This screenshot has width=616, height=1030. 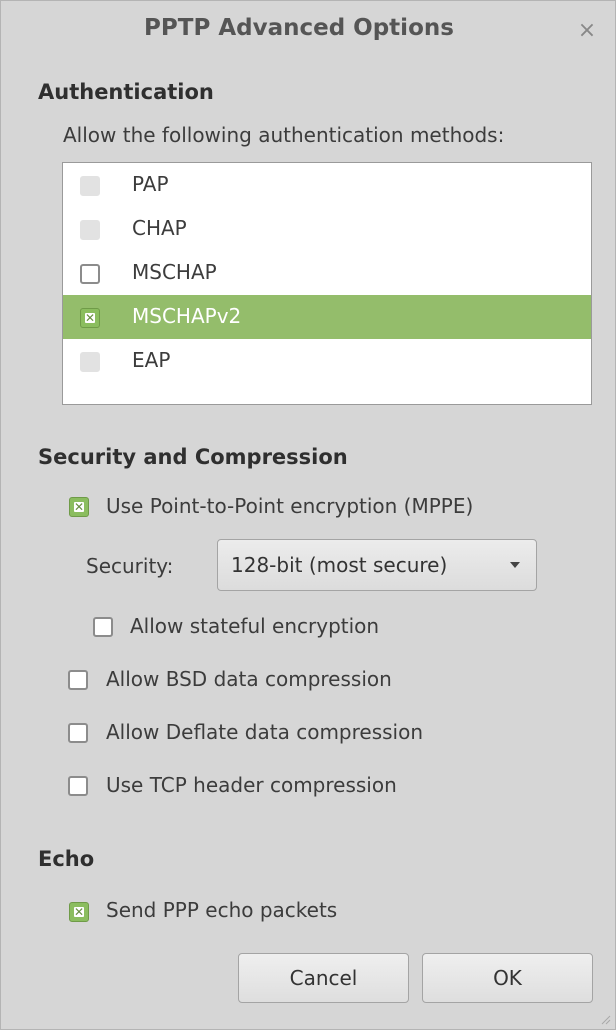 What do you see at coordinates (327, 361) in the screenshot?
I see `auth-method-eap: EAP` at bounding box center [327, 361].